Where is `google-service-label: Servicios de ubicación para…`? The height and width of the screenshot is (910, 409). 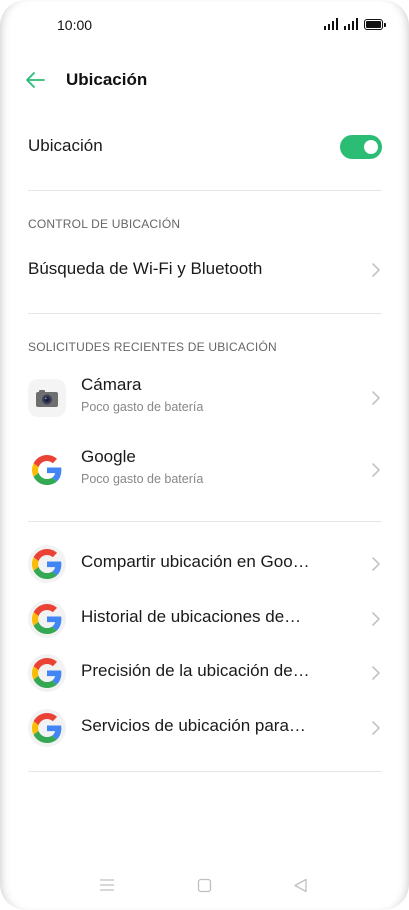 google-service-label: Servicios de ubicación para… is located at coordinates (193, 725).